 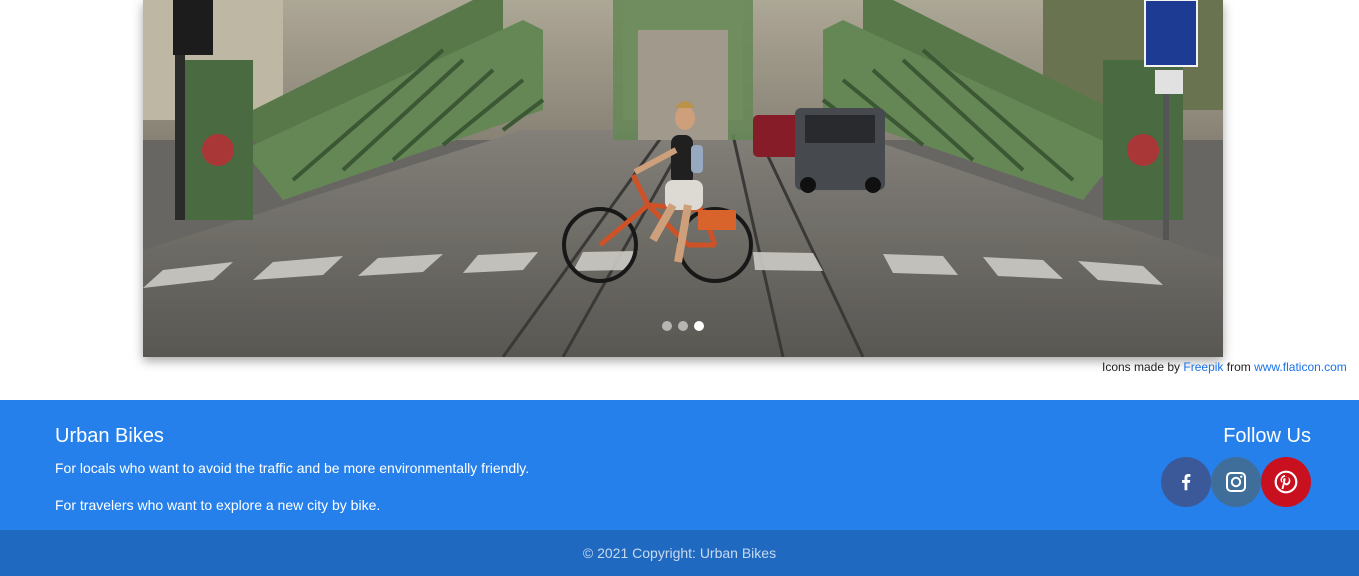 I want to click on pinterest-icon, so click(x=1286, y=482).